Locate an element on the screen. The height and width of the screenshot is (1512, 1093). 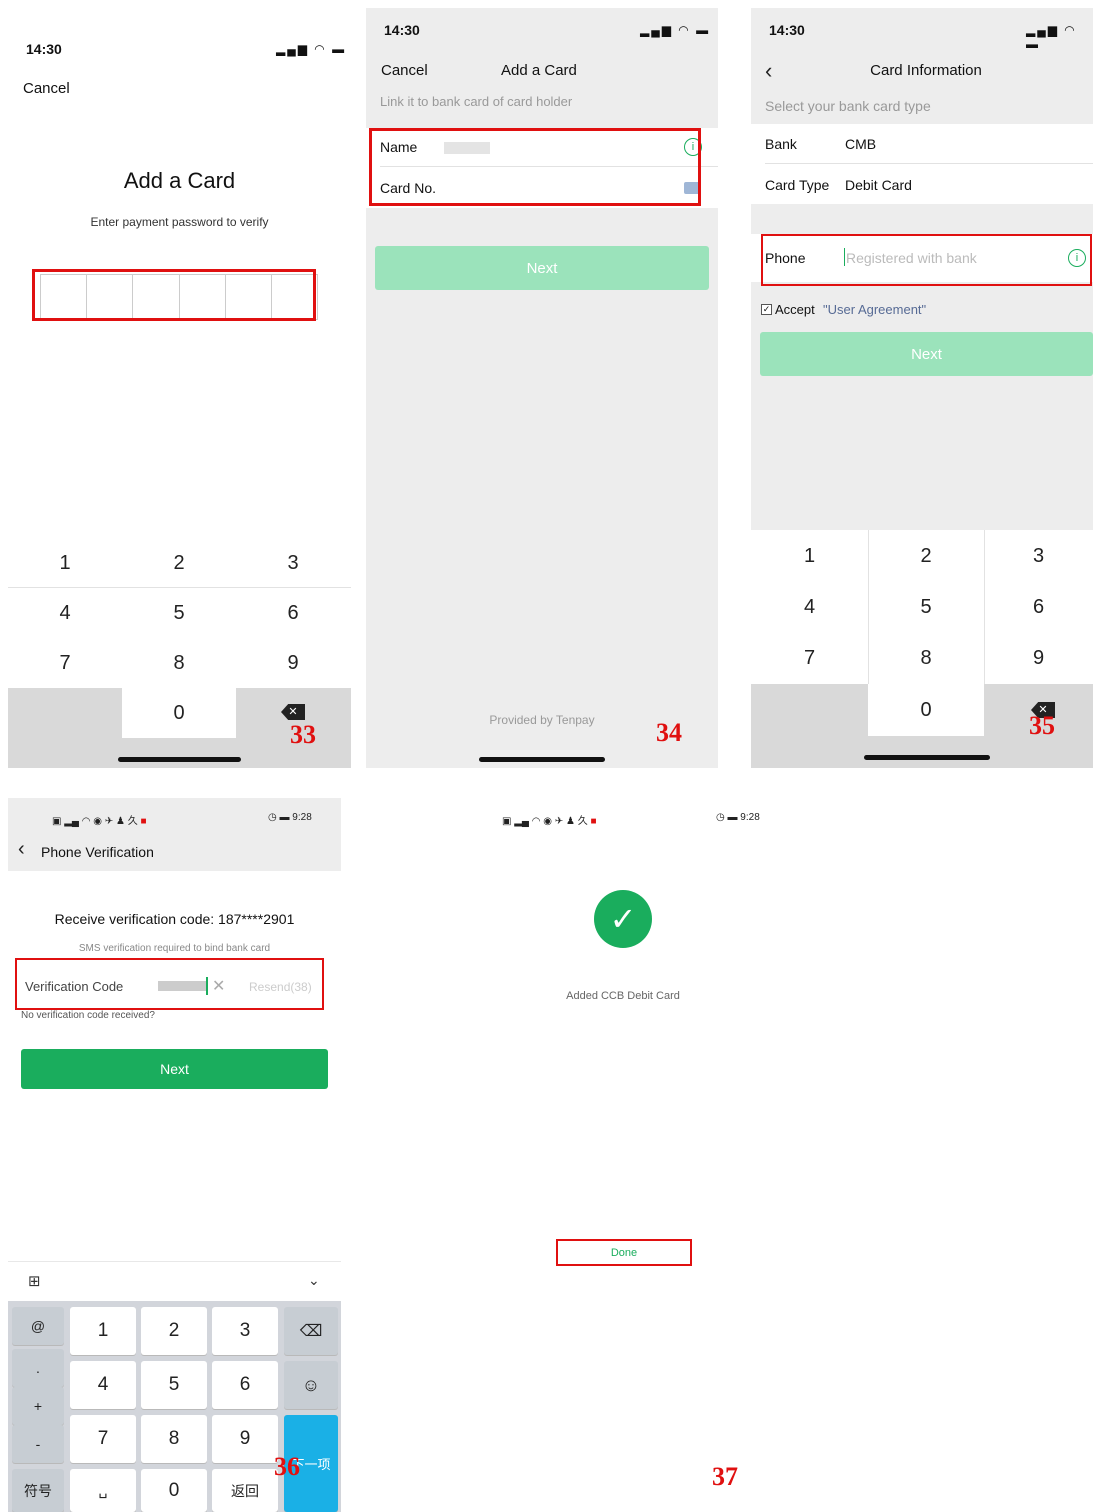
key-at: @ is located at coordinates (38, 1326).